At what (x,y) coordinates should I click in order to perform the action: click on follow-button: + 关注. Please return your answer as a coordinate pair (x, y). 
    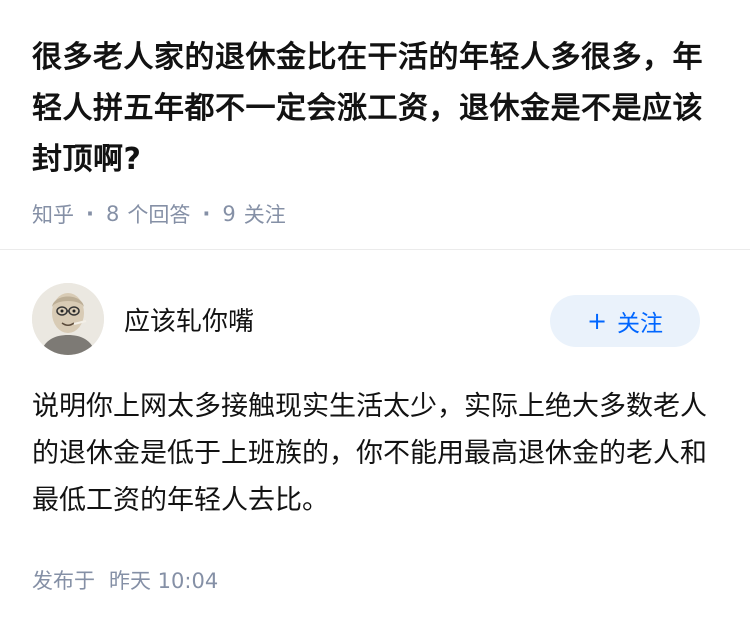
    Looking at the image, I should click on (625, 321).